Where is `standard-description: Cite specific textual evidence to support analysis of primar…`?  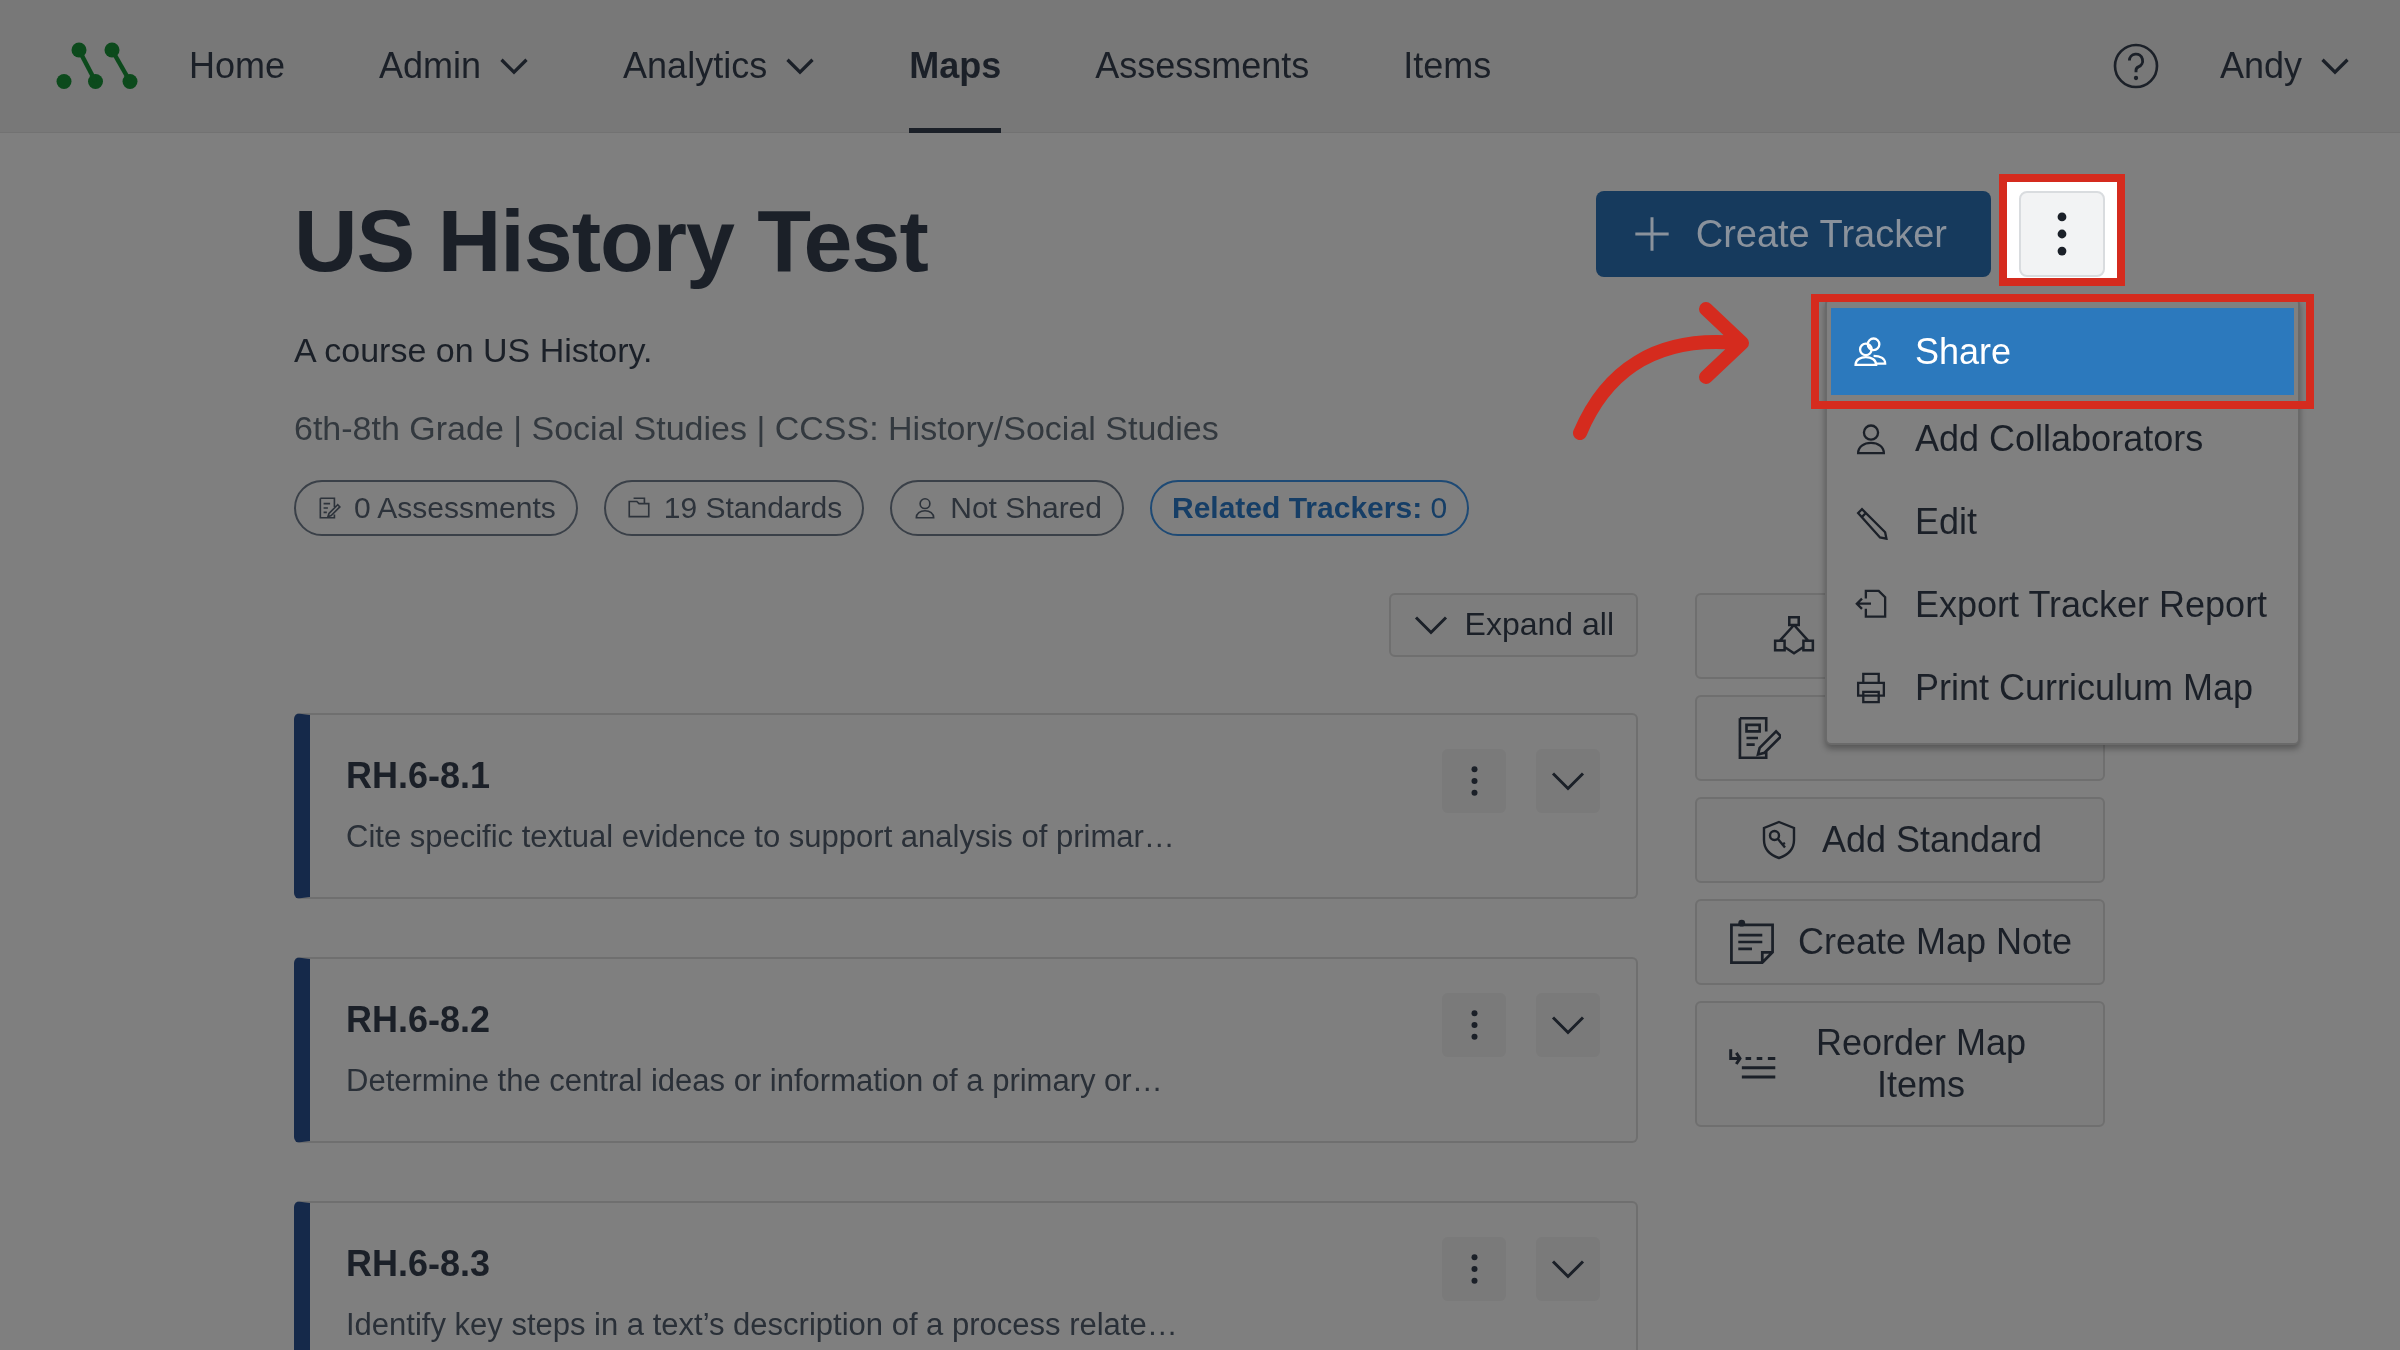
standard-description: Cite specific textual evidence to support analysis of primar… is located at coordinates (761, 836).